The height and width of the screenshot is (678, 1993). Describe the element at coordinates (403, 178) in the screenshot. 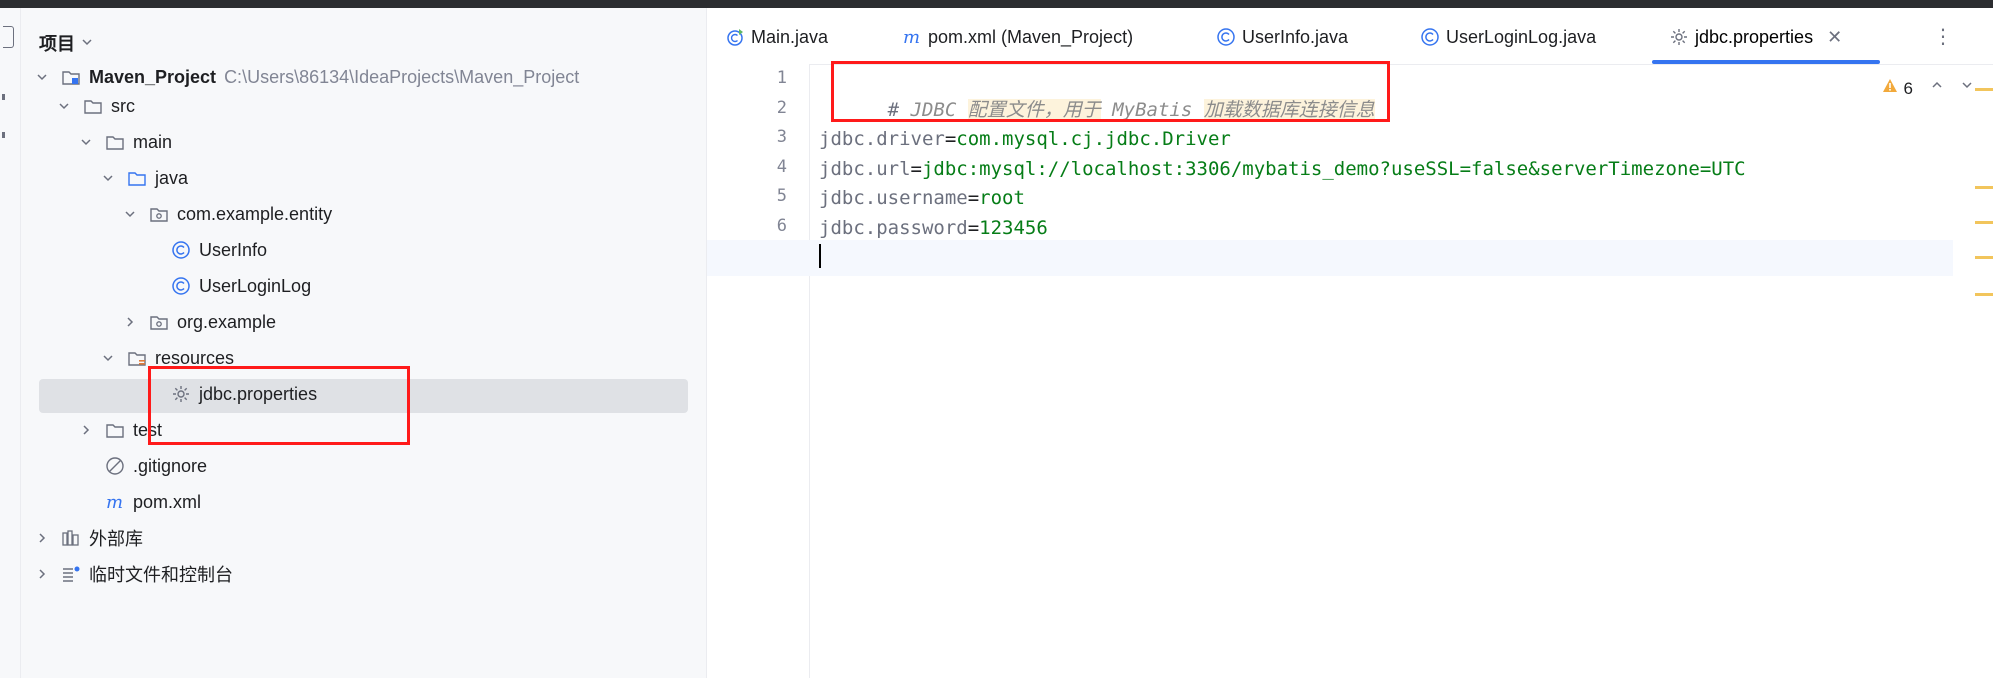

I see `tree-item-java: java` at that location.